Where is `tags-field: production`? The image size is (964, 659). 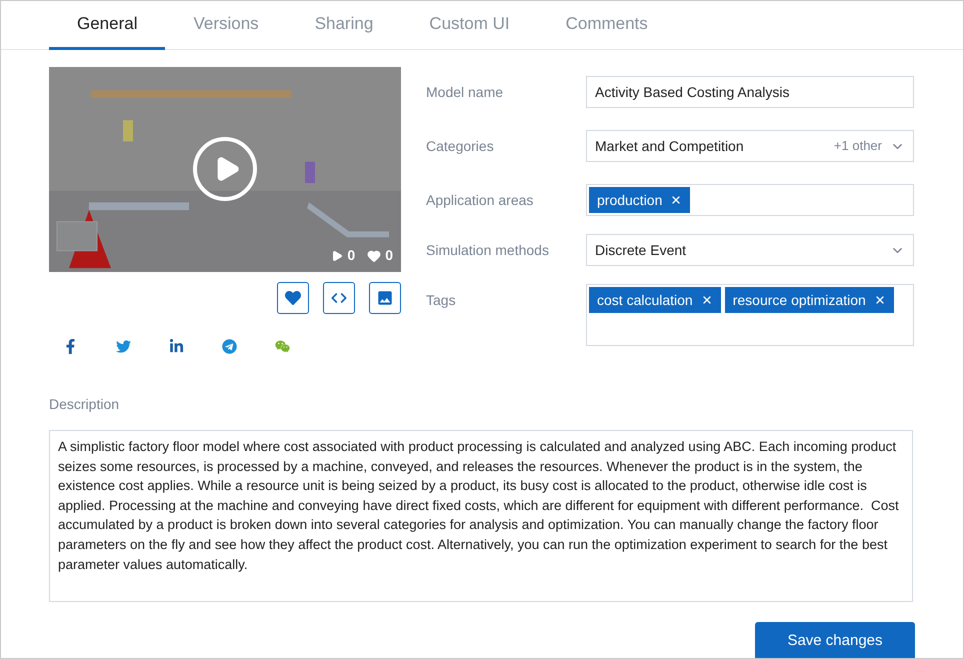
tags-field: production is located at coordinates (750, 200).